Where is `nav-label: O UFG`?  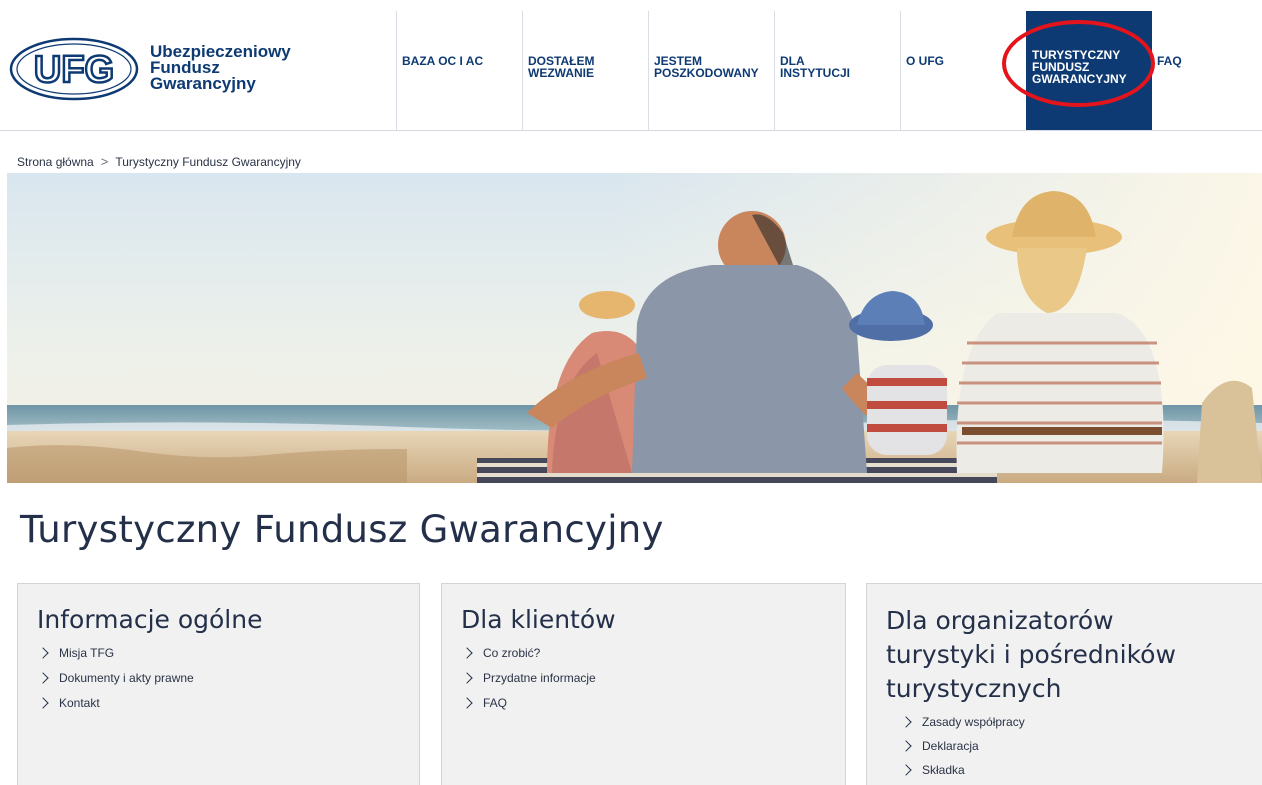 nav-label: O UFG is located at coordinates (925, 61).